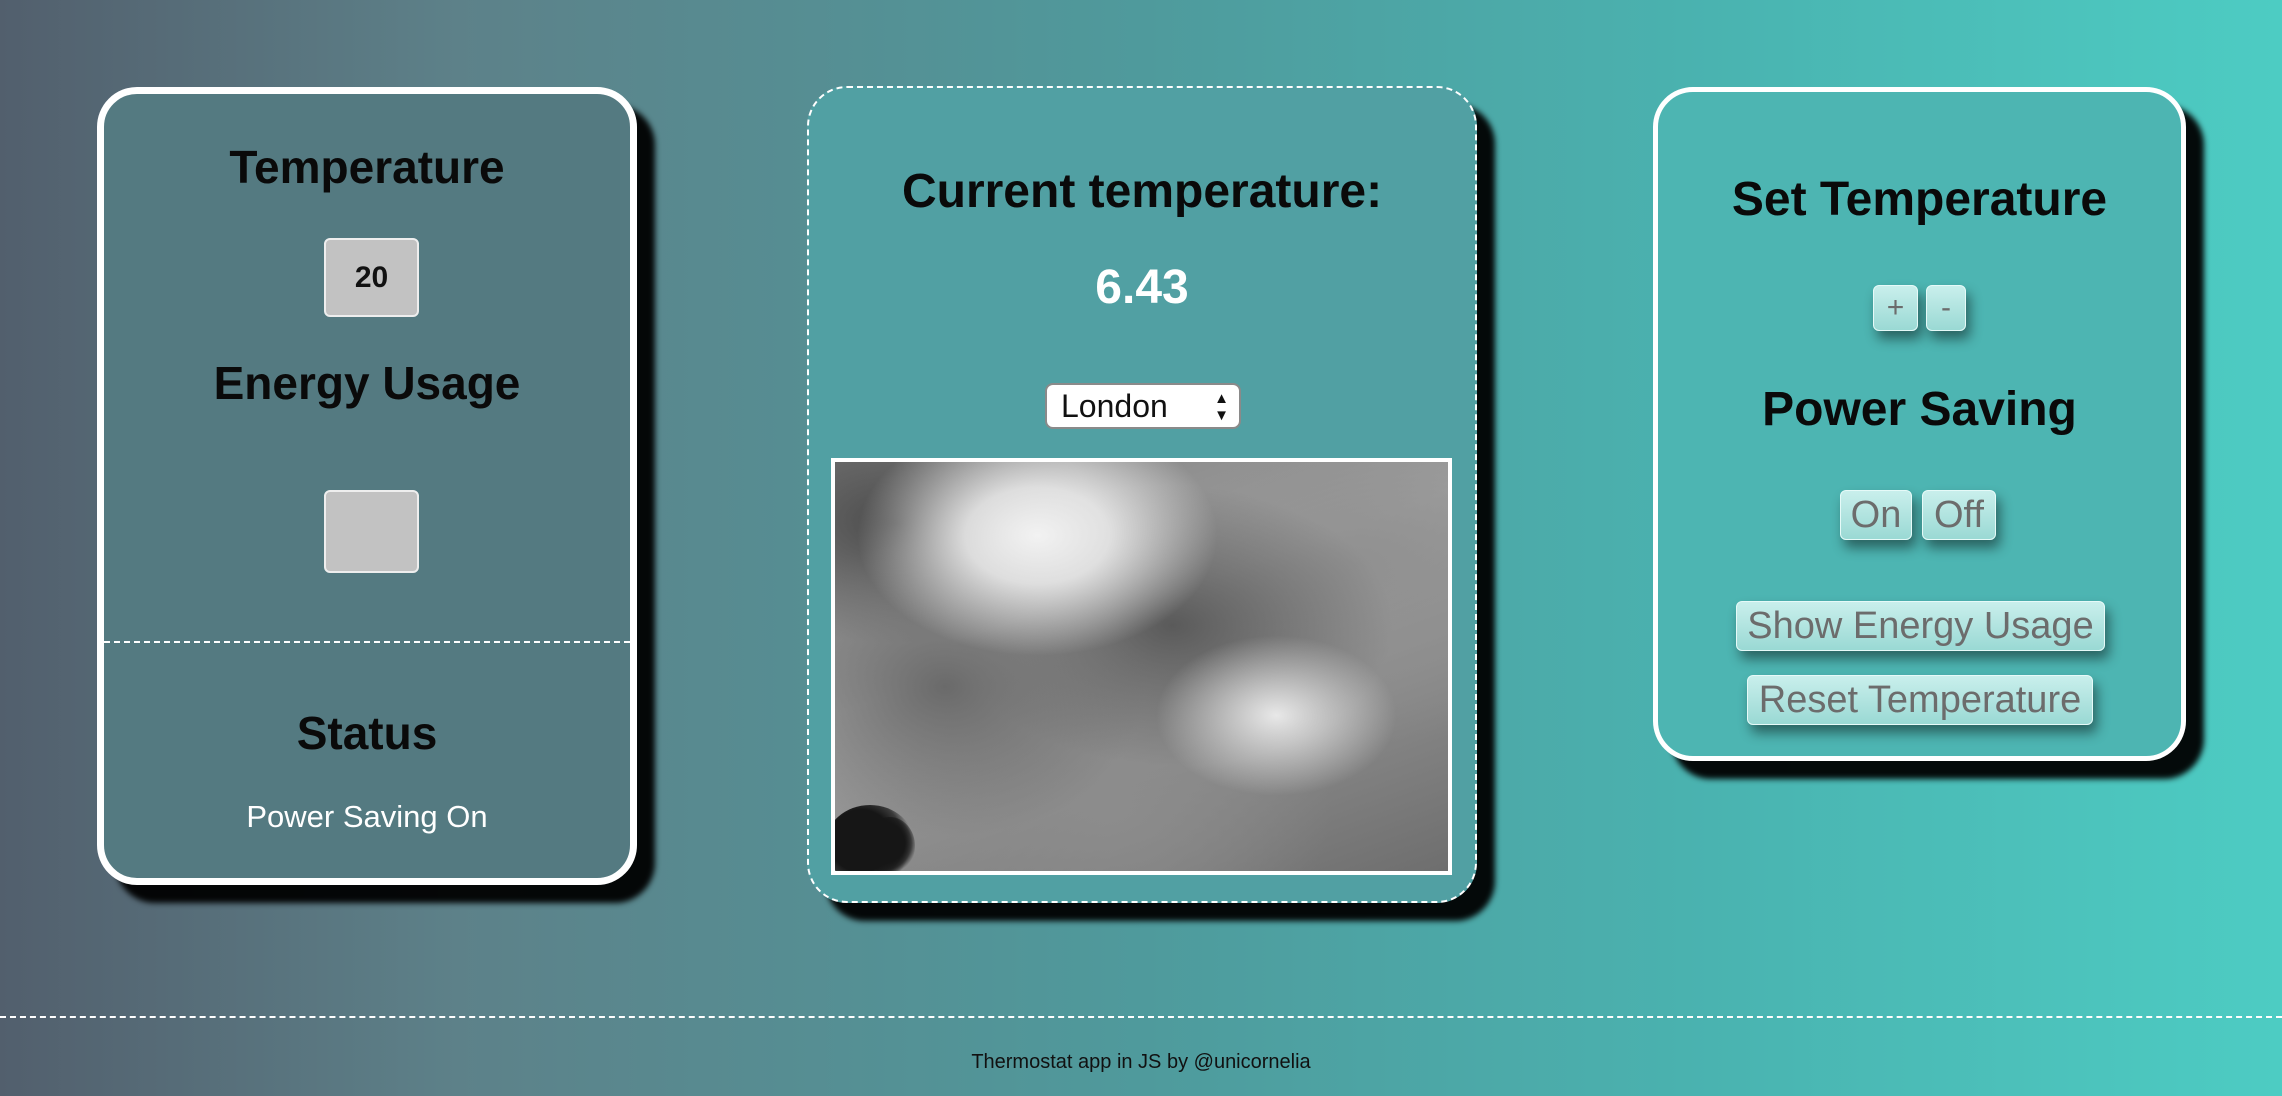 This screenshot has height=1096, width=2282. What do you see at coordinates (371, 277) in the screenshot?
I see `temperature-display: 20` at bounding box center [371, 277].